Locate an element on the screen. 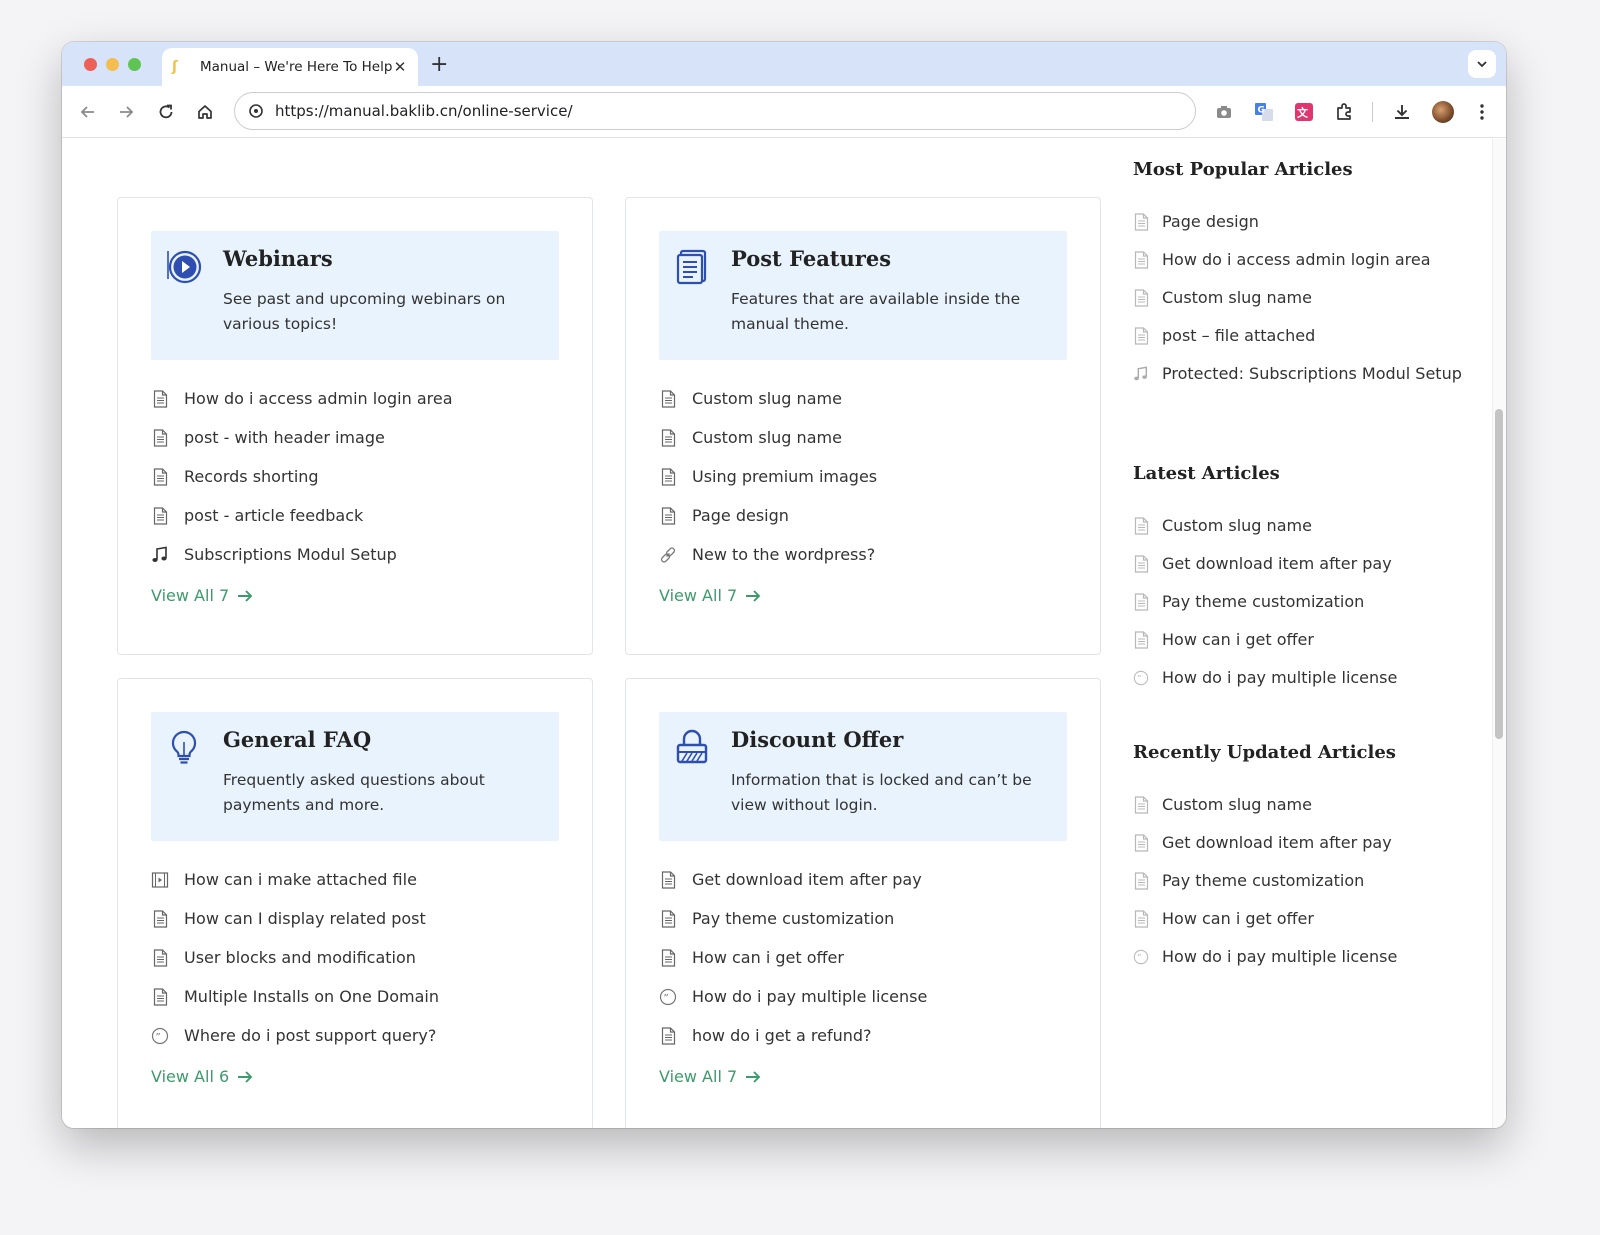 The height and width of the screenshot is (1235, 1600). browser-menu-button is located at coordinates (1482, 112).